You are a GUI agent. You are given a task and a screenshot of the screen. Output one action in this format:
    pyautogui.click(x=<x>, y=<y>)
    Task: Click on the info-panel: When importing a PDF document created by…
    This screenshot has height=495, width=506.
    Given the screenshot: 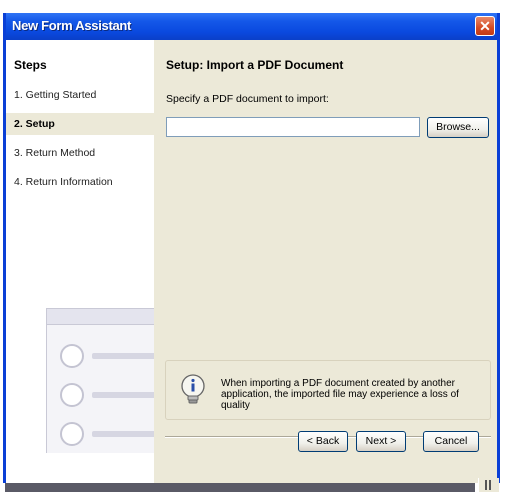 What is the action you would take?
    pyautogui.click(x=328, y=390)
    